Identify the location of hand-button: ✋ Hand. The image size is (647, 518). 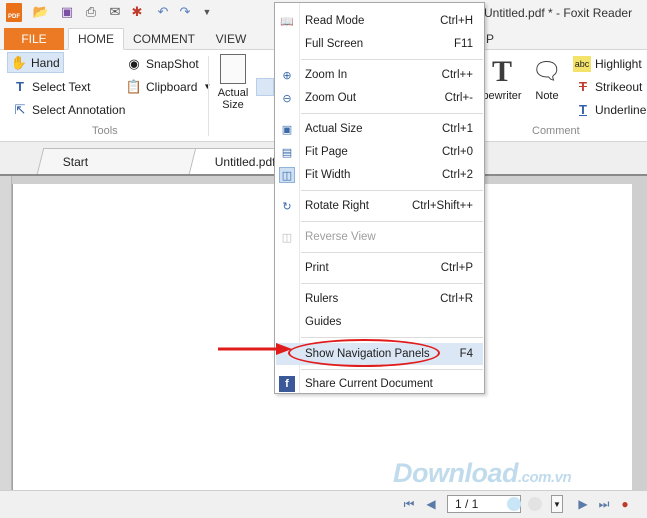
(35, 62).